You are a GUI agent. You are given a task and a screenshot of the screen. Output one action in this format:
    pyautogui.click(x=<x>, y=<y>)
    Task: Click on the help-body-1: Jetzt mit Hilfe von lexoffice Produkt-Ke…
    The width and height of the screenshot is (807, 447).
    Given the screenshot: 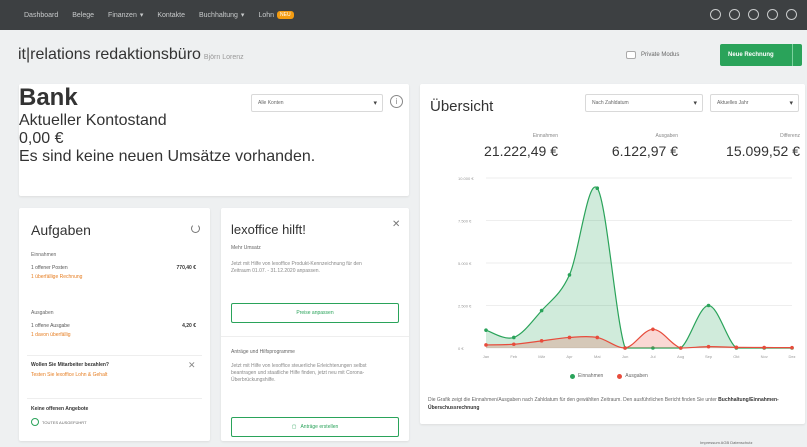 What is the action you would take?
    pyautogui.click(x=296, y=267)
    